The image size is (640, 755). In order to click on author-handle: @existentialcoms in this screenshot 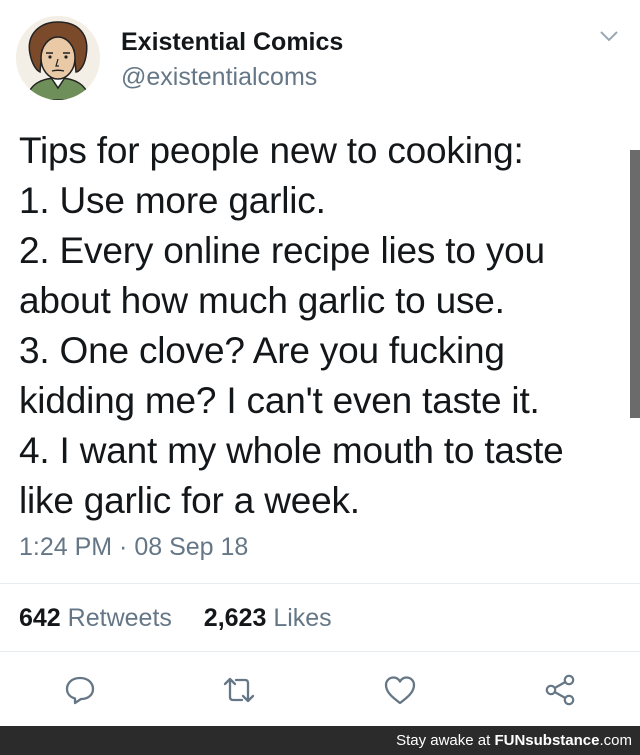, I will do `click(219, 77)`.